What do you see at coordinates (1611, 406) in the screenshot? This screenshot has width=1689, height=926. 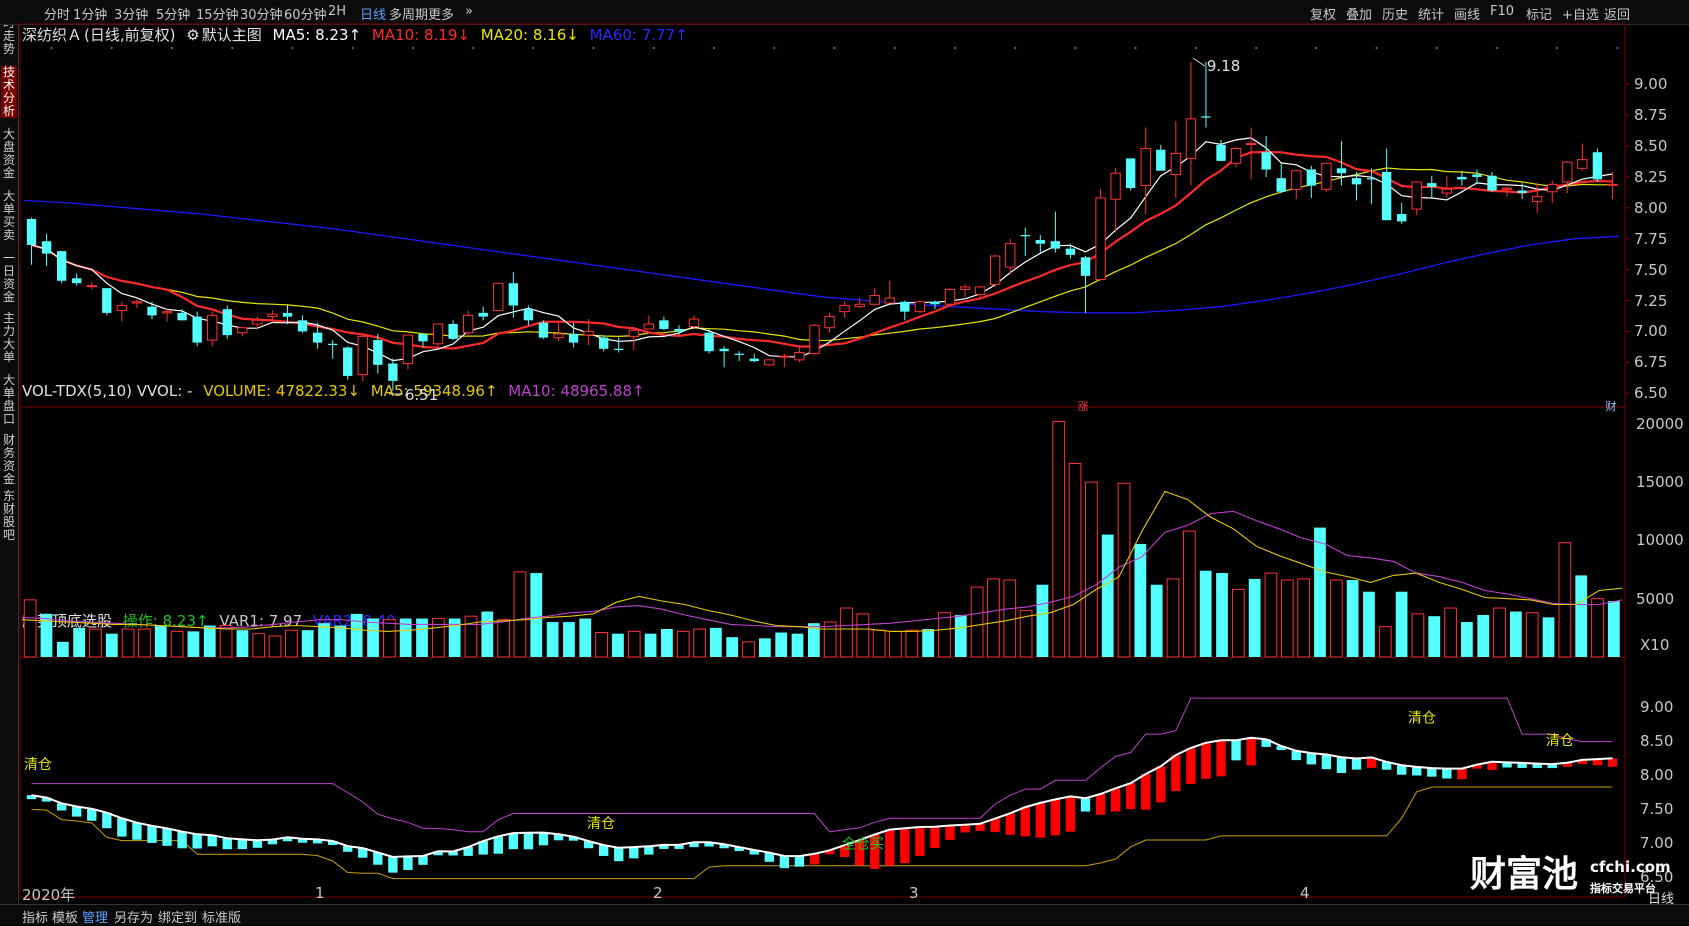 I see `event-cai-marker: 财` at bounding box center [1611, 406].